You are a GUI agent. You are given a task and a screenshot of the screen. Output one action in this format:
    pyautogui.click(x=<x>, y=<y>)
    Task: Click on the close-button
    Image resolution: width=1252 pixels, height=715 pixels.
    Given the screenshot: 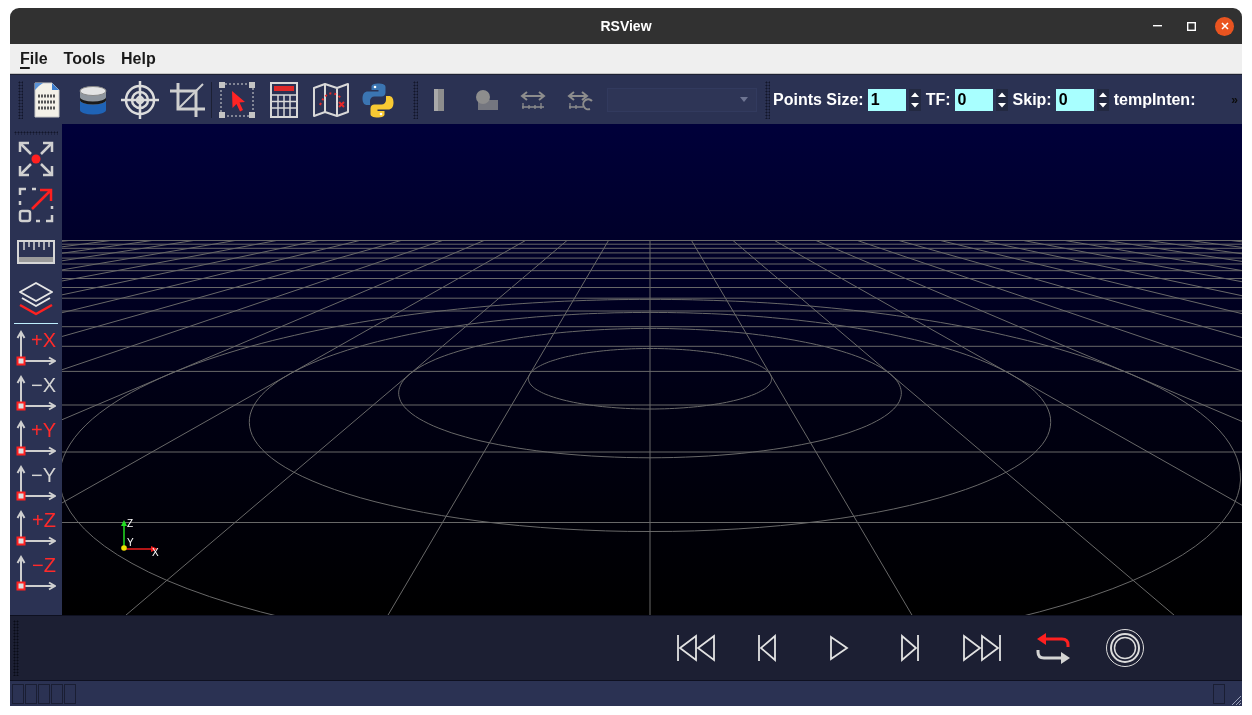 What is the action you would take?
    pyautogui.click(x=1224, y=26)
    